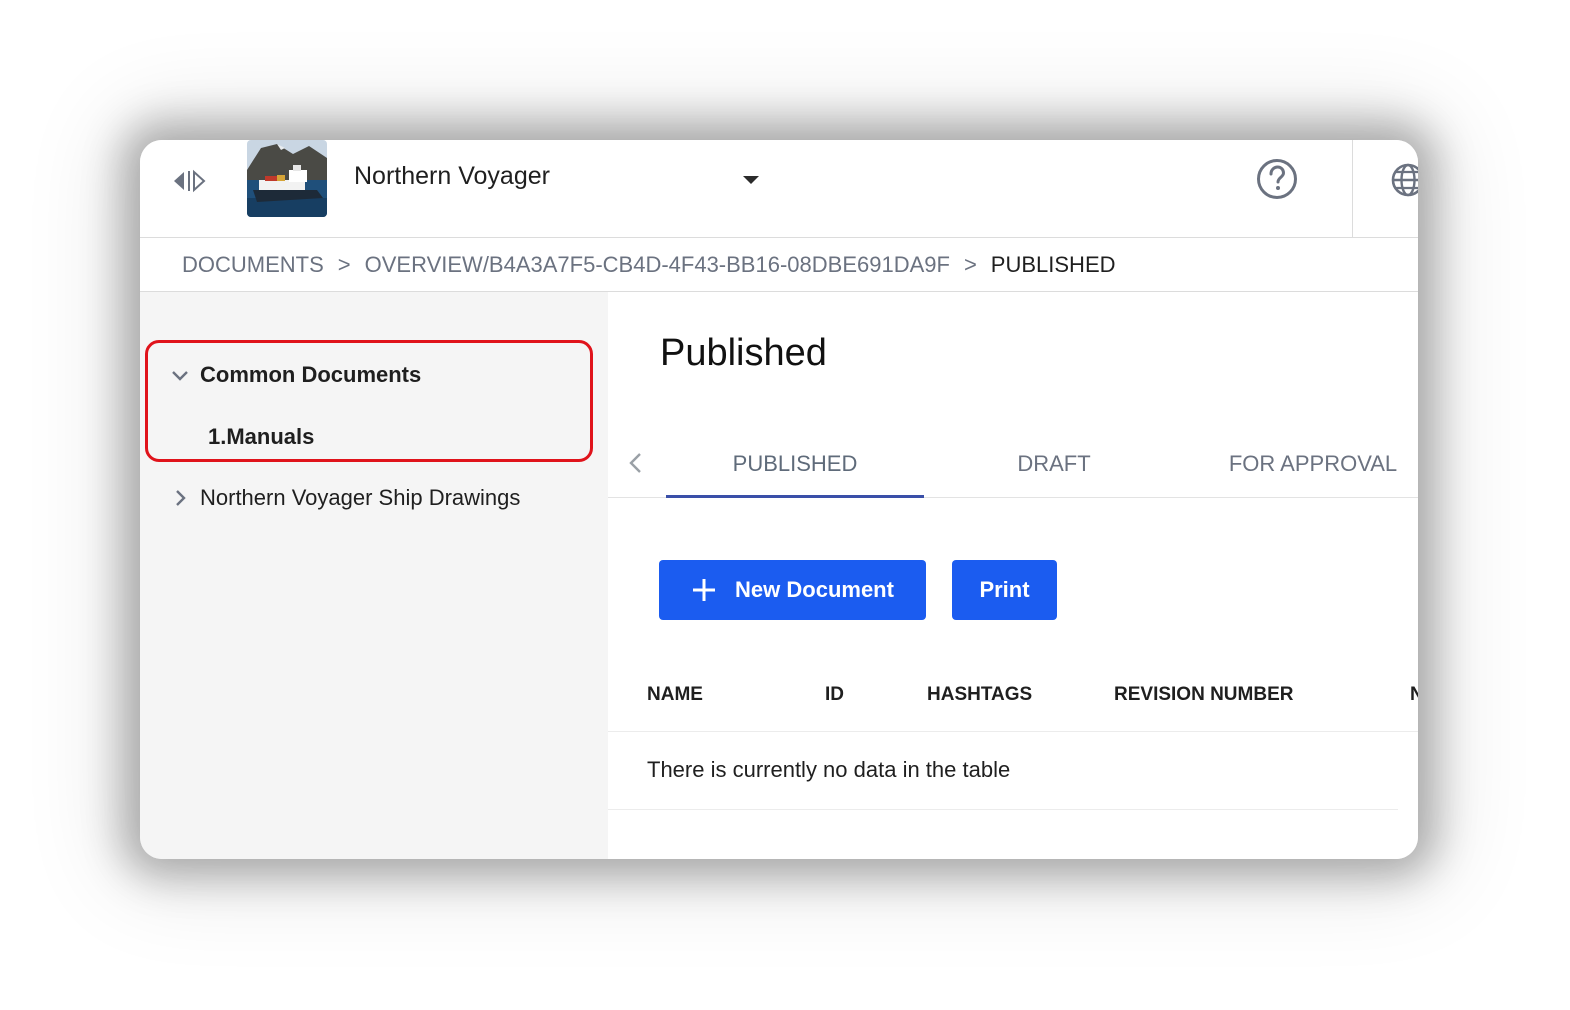 This screenshot has height=1010, width=1570. Describe the element at coordinates (743, 353) in the screenshot. I see `page-title: Published` at that location.